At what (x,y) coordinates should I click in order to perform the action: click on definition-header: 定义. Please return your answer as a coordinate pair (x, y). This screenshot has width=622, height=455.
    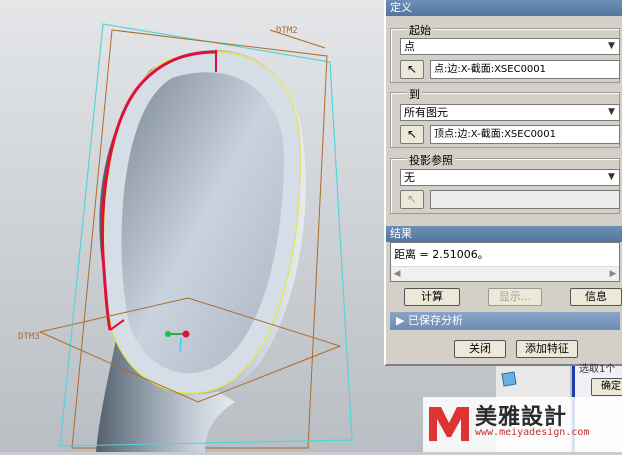
    Looking at the image, I should click on (504, 8).